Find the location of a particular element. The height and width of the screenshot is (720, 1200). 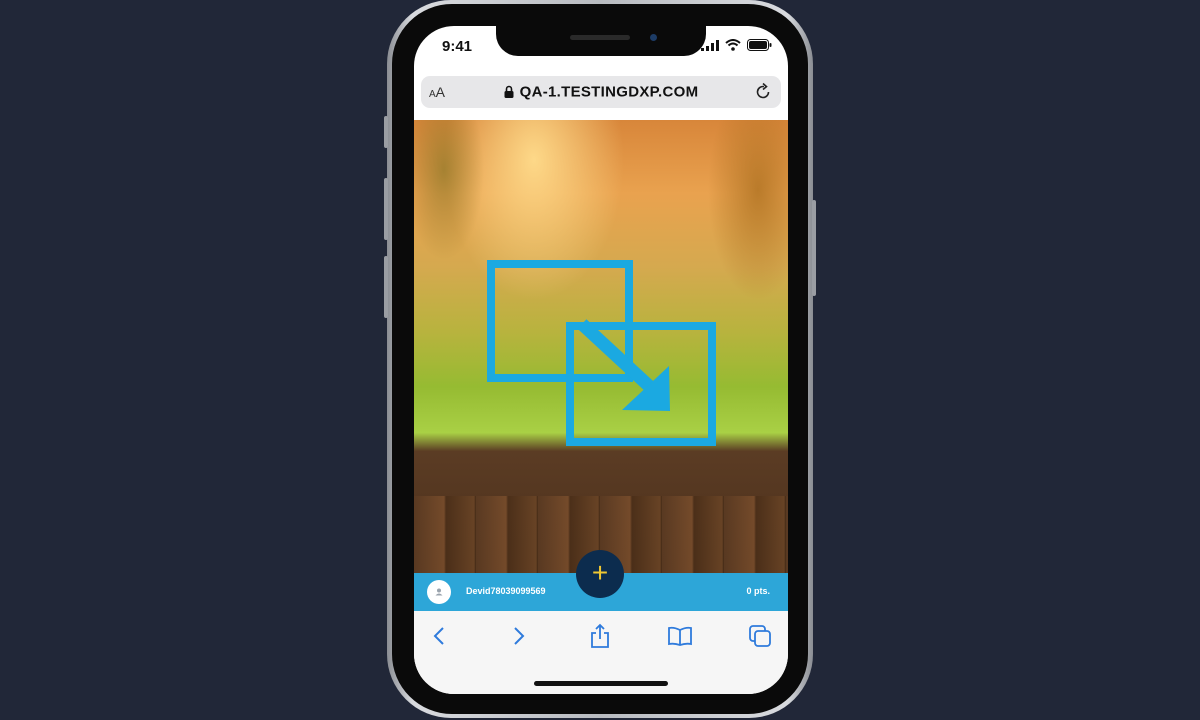

front-camera is located at coordinates (653, 37).